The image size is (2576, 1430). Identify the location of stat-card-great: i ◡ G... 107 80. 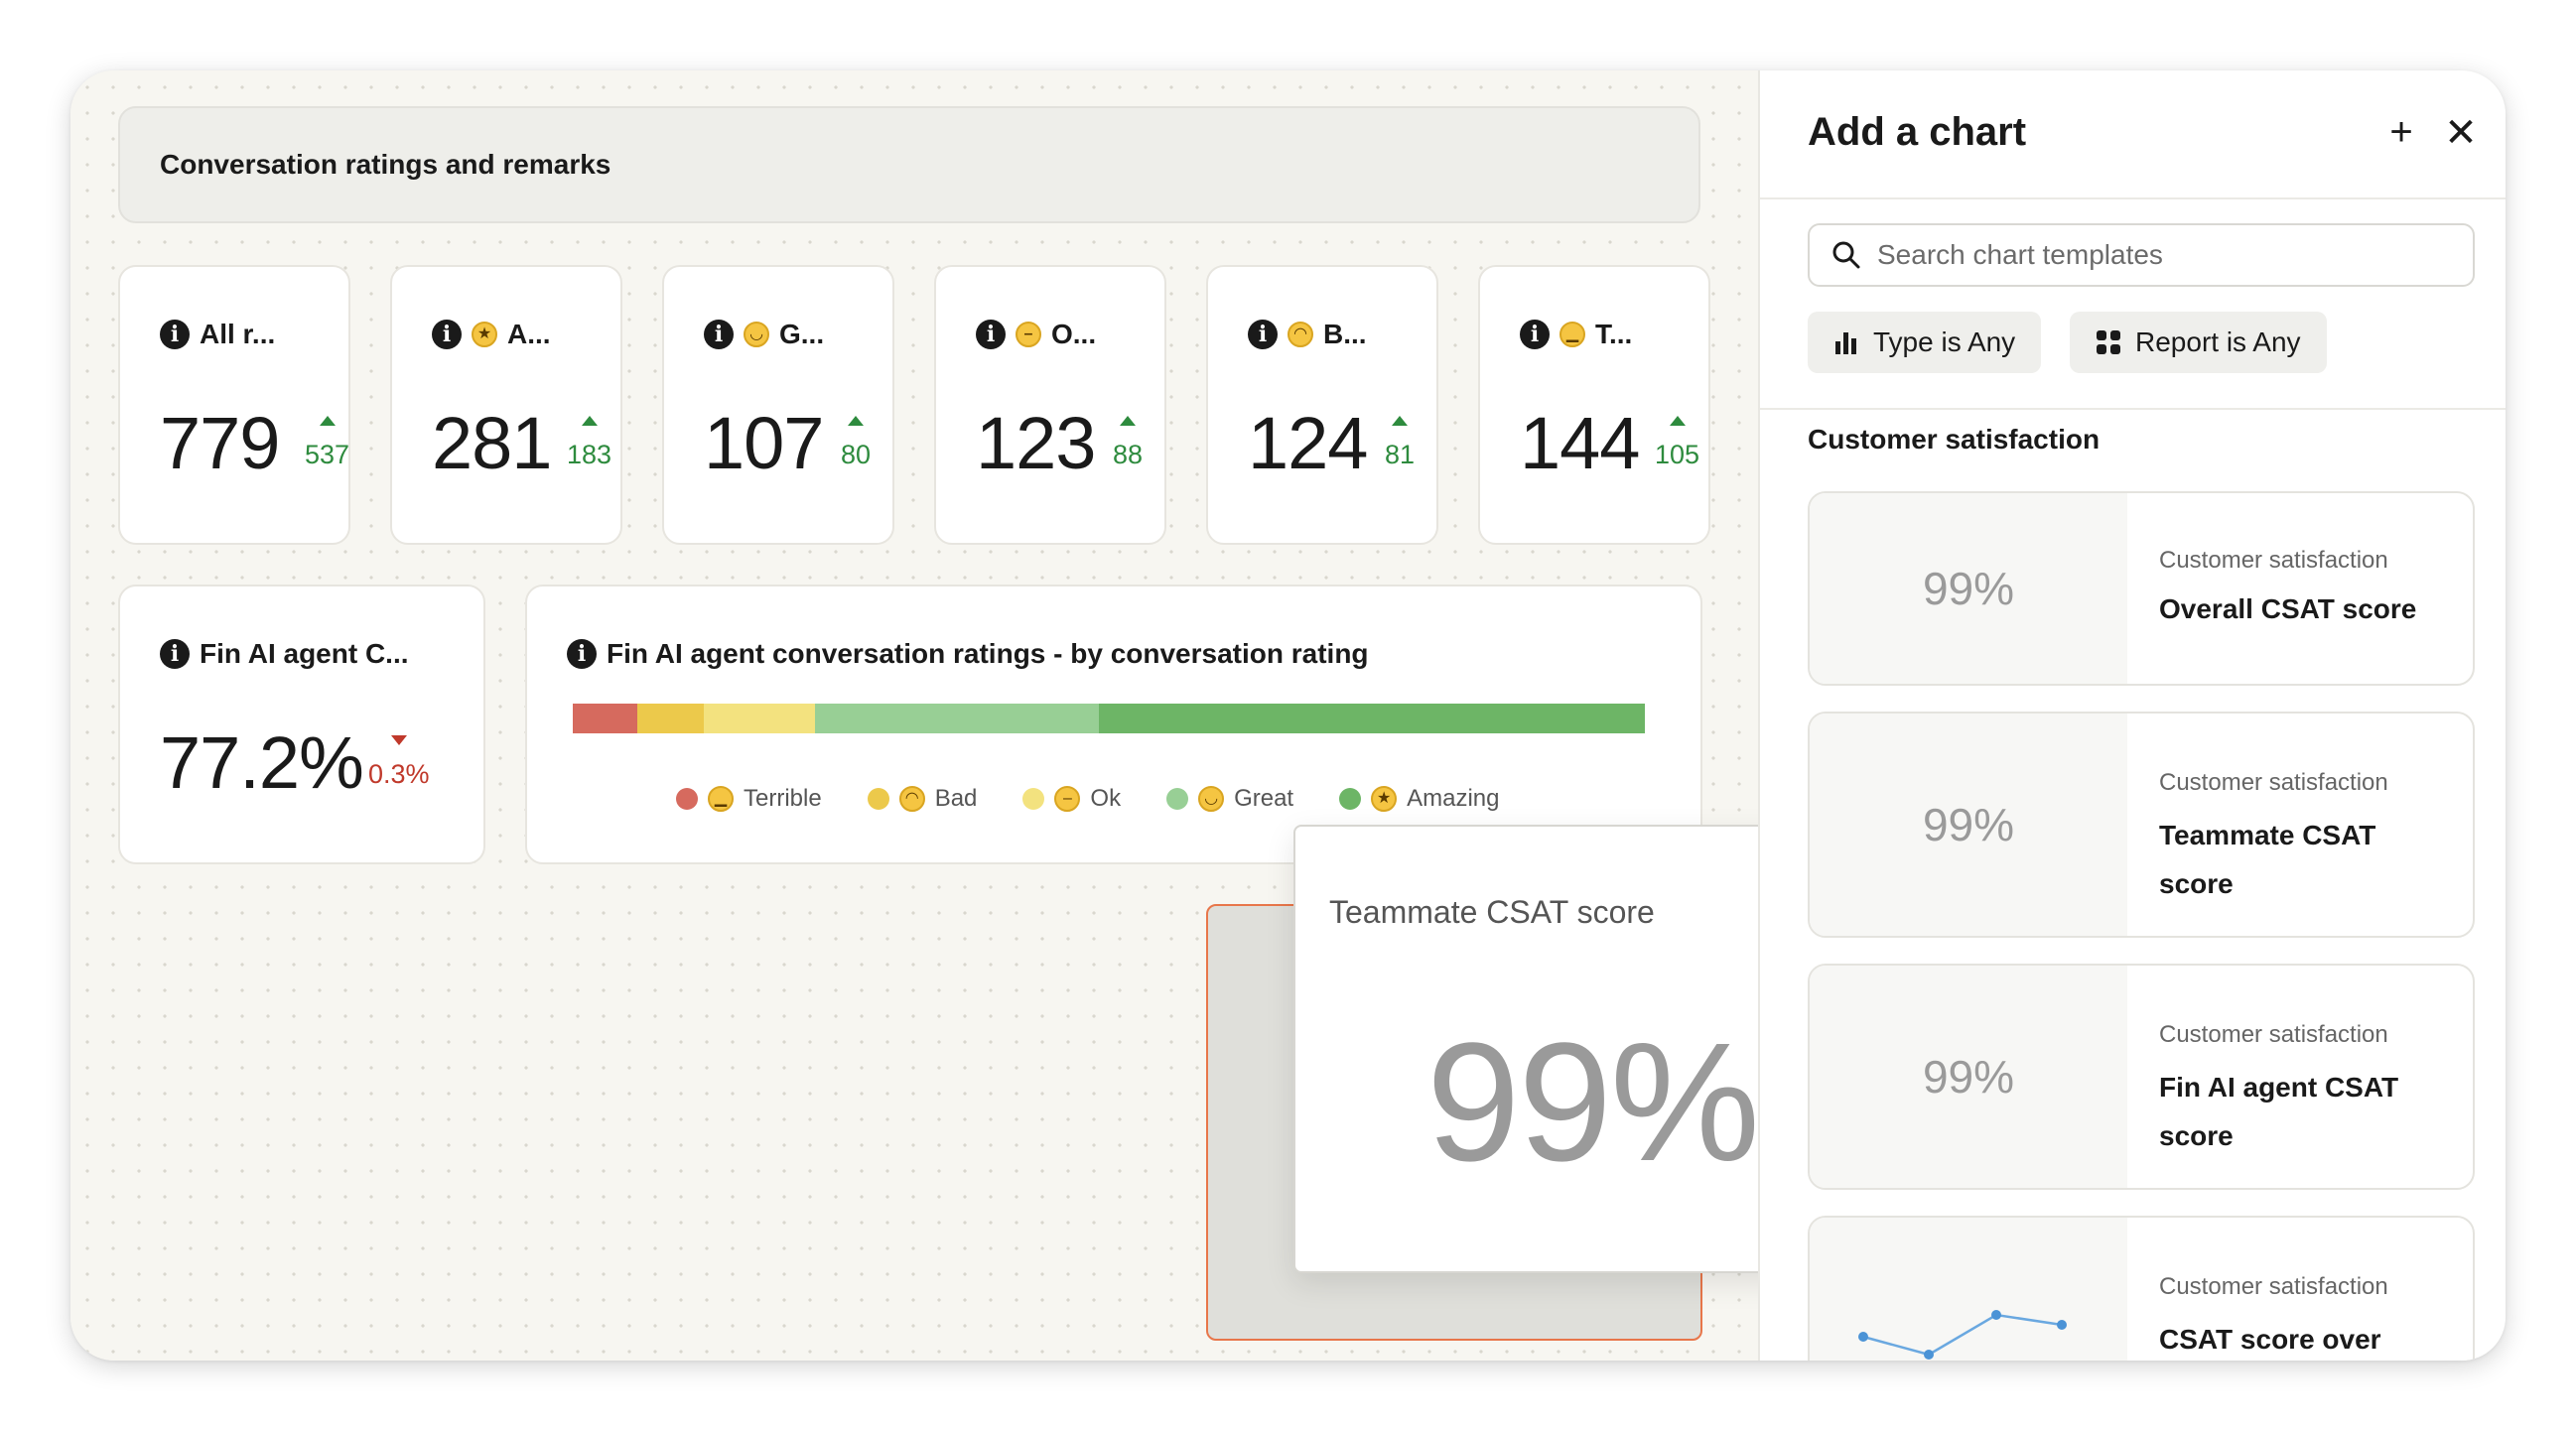
(778, 405).